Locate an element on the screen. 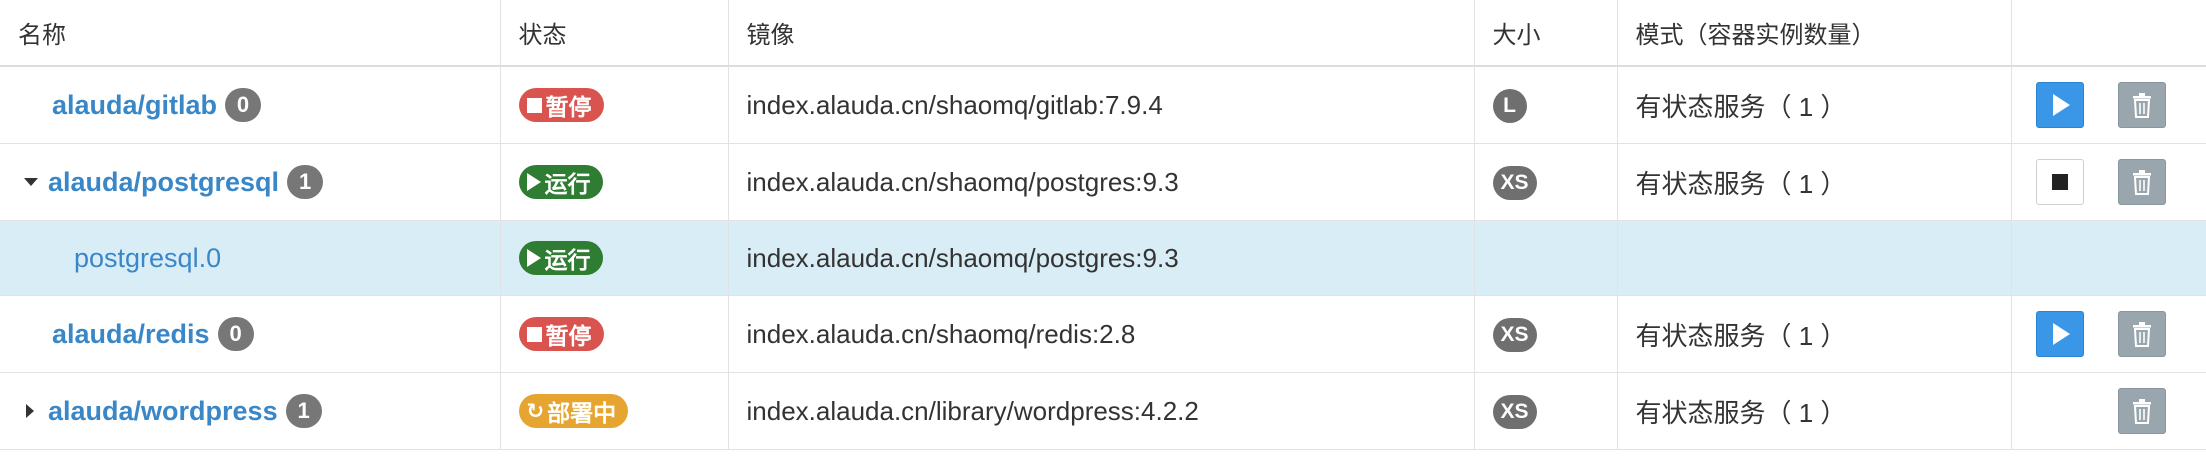  size-cell: L is located at coordinates (1546, 105).